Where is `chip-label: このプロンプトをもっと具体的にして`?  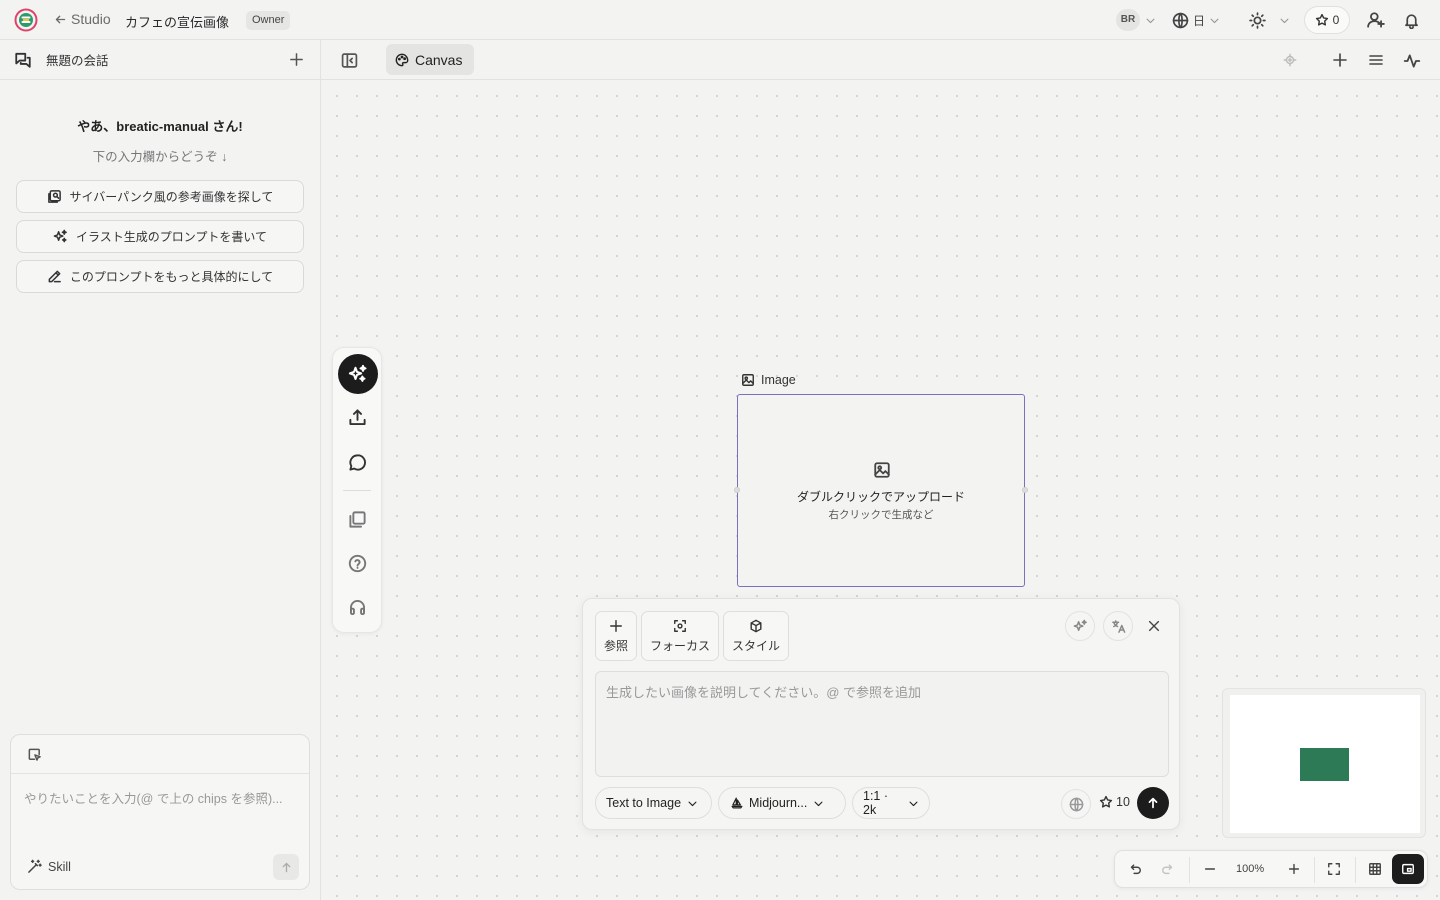
chip-label: このプロンプトをもっと具体的にして is located at coordinates (171, 277).